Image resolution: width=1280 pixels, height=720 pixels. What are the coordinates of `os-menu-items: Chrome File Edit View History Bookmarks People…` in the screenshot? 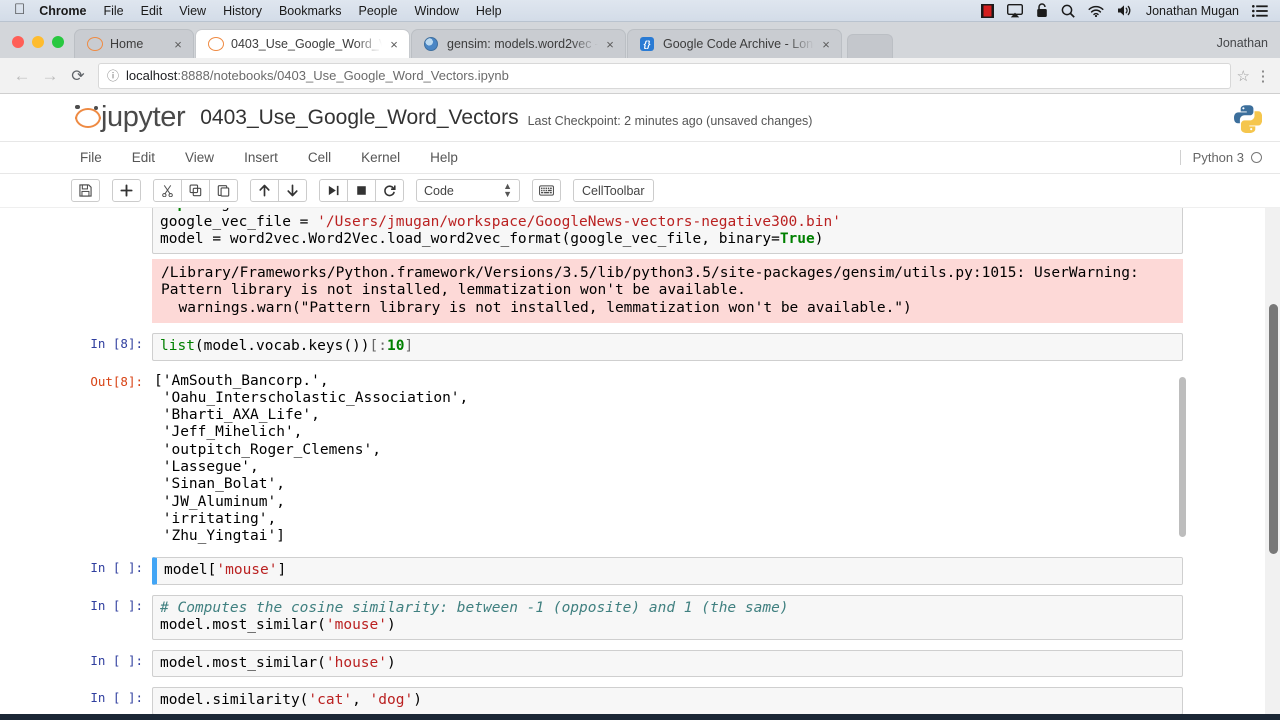 It's located at (278, 11).